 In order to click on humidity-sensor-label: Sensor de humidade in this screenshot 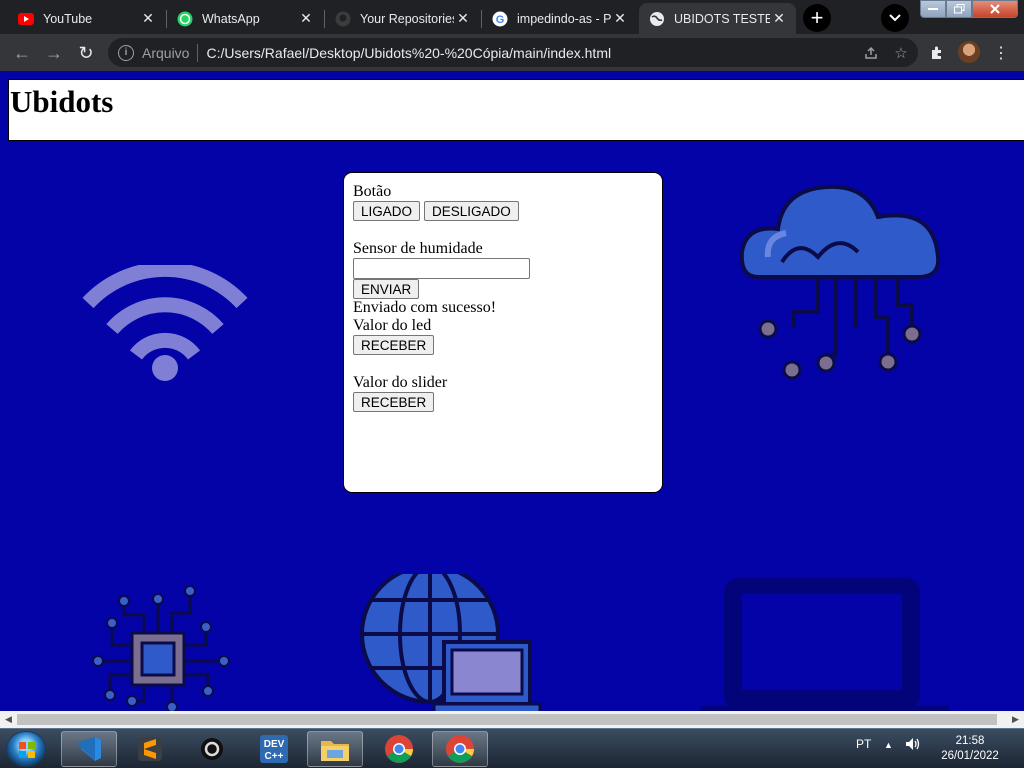, I will do `click(418, 248)`.